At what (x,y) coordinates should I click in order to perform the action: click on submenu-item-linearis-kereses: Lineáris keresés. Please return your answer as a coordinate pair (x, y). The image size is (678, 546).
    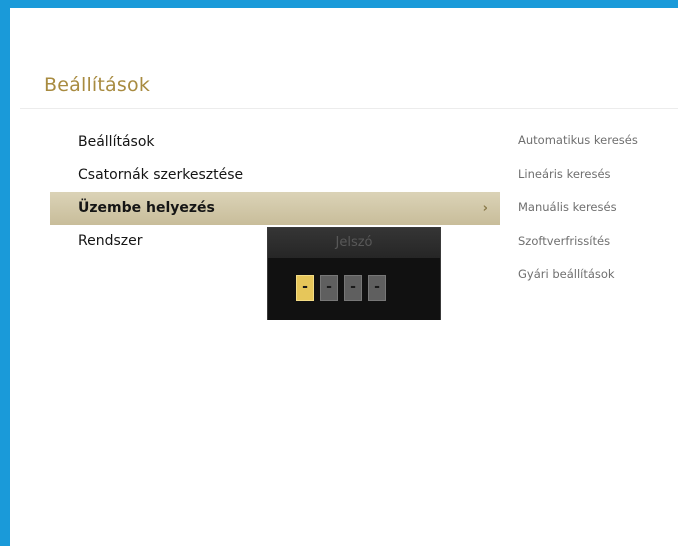
    Looking at the image, I should click on (578, 181).